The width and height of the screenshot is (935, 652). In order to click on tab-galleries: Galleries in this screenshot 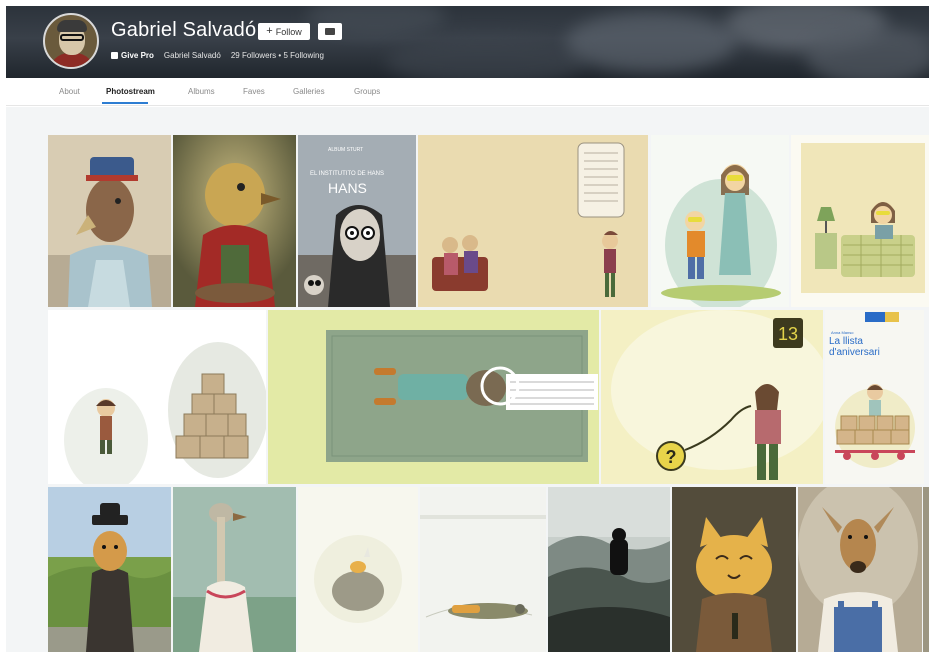, I will do `click(309, 91)`.